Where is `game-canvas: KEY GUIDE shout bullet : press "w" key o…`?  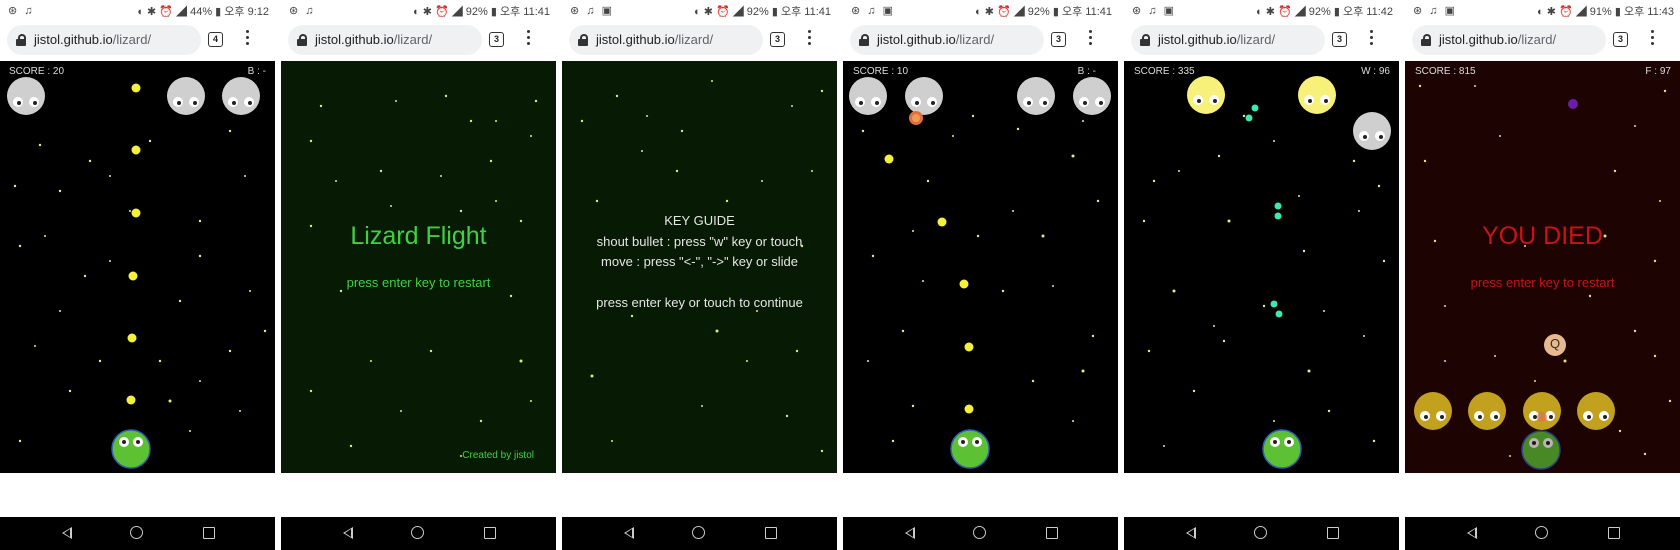 game-canvas: KEY GUIDE shout bullet : press "w" key o… is located at coordinates (699, 267).